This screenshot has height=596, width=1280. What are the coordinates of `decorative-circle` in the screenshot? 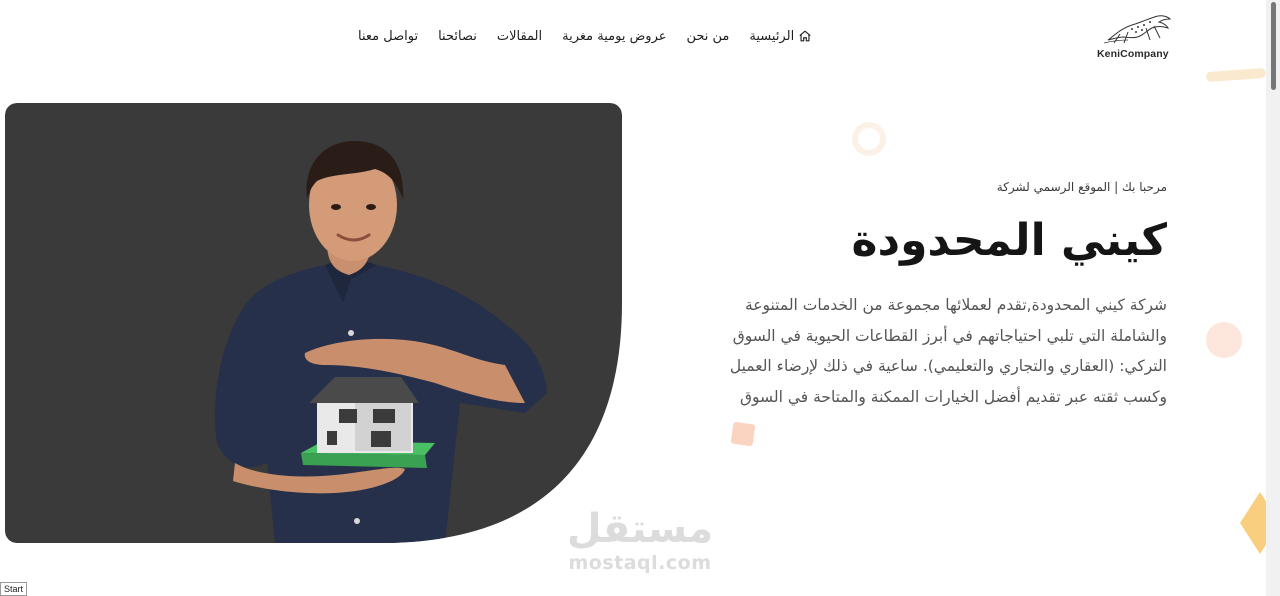 It's located at (1224, 340).